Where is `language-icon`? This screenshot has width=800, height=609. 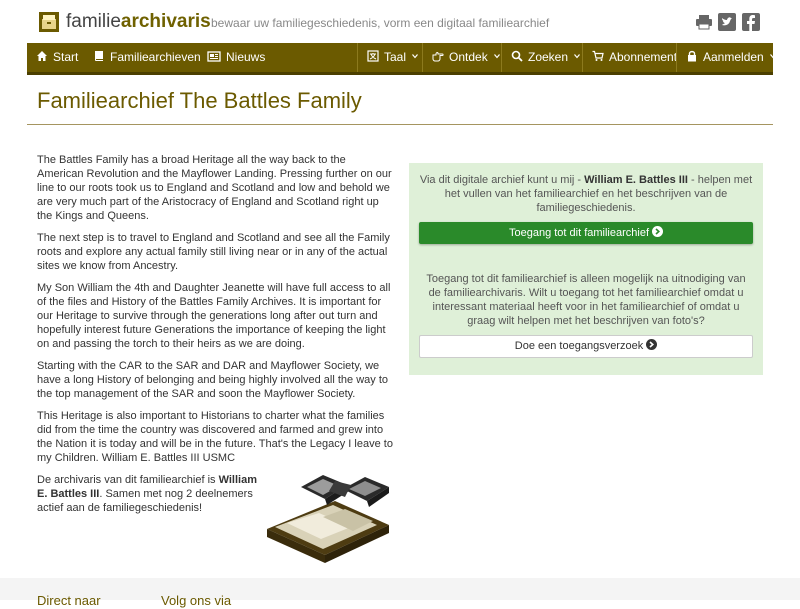
language-icon is located at coordinates (373, 56).